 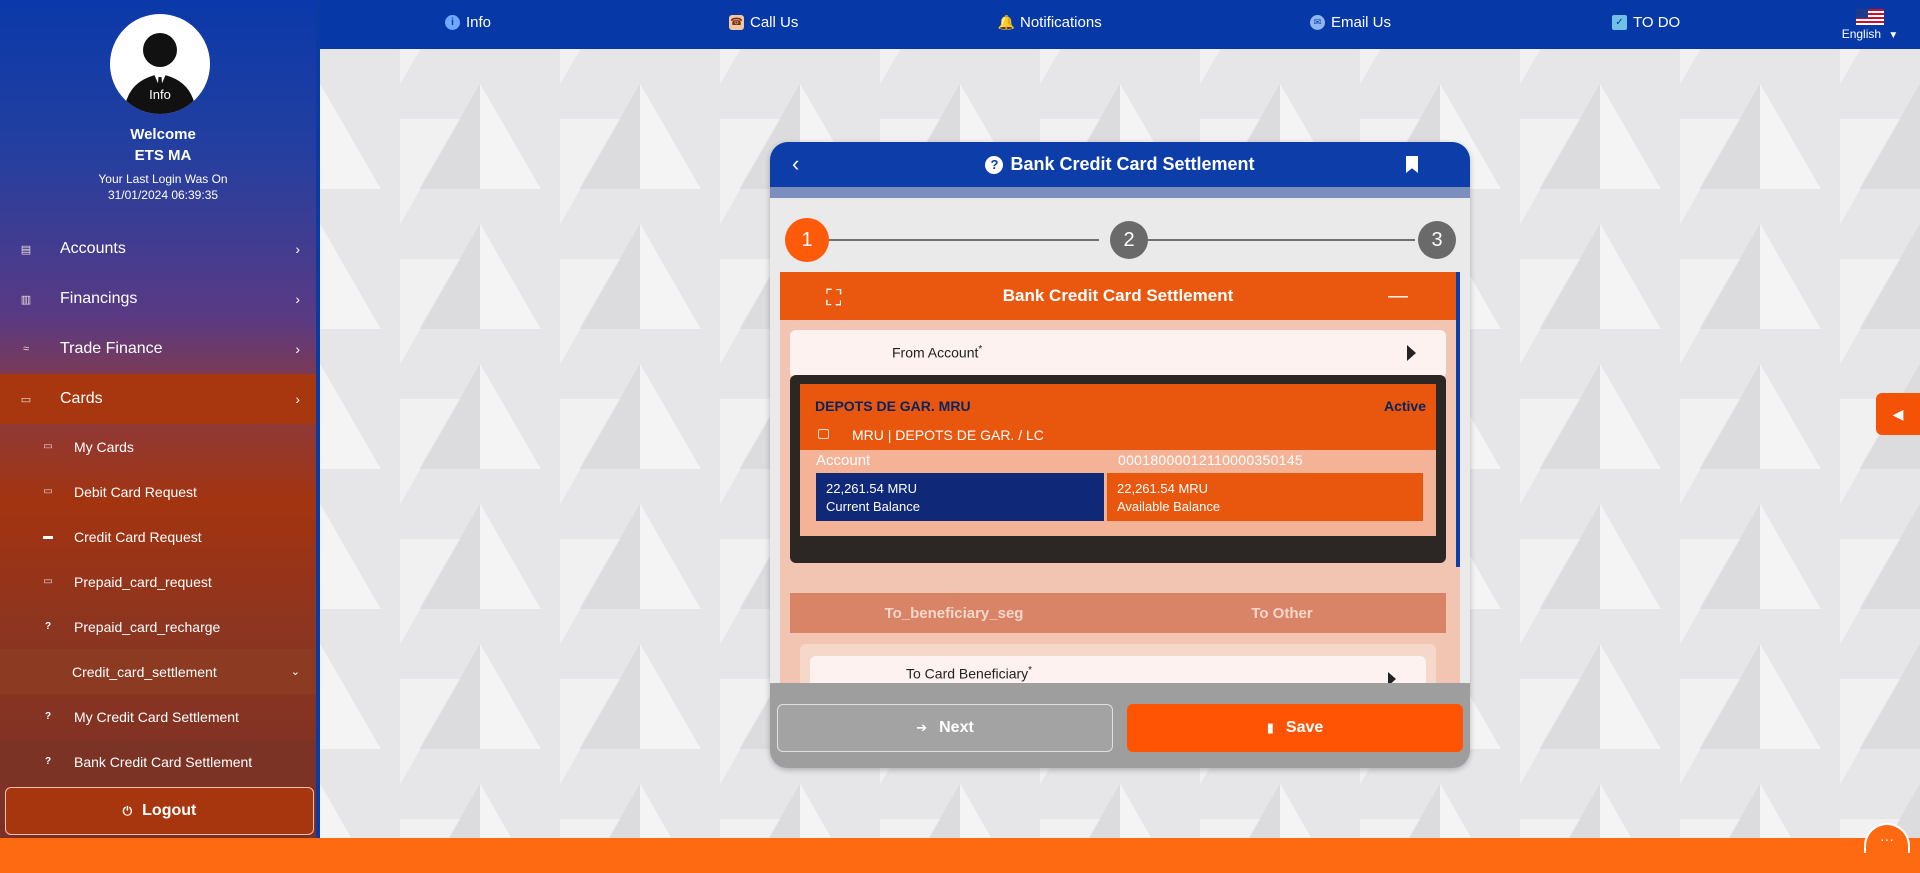 What do you see at coordinates (1120, 192) in the screenshot?
I see `panel-separator` at bounding box center [1120, 192].